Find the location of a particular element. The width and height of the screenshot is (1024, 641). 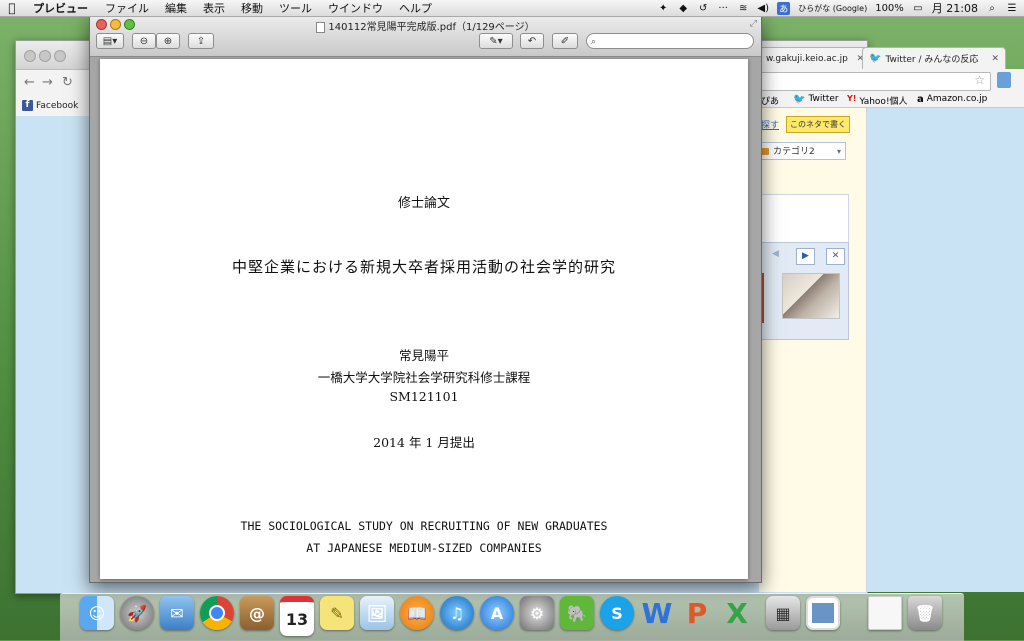

bookmark-twitter: 🐦 Twitter is located at coordinates (816, 99).